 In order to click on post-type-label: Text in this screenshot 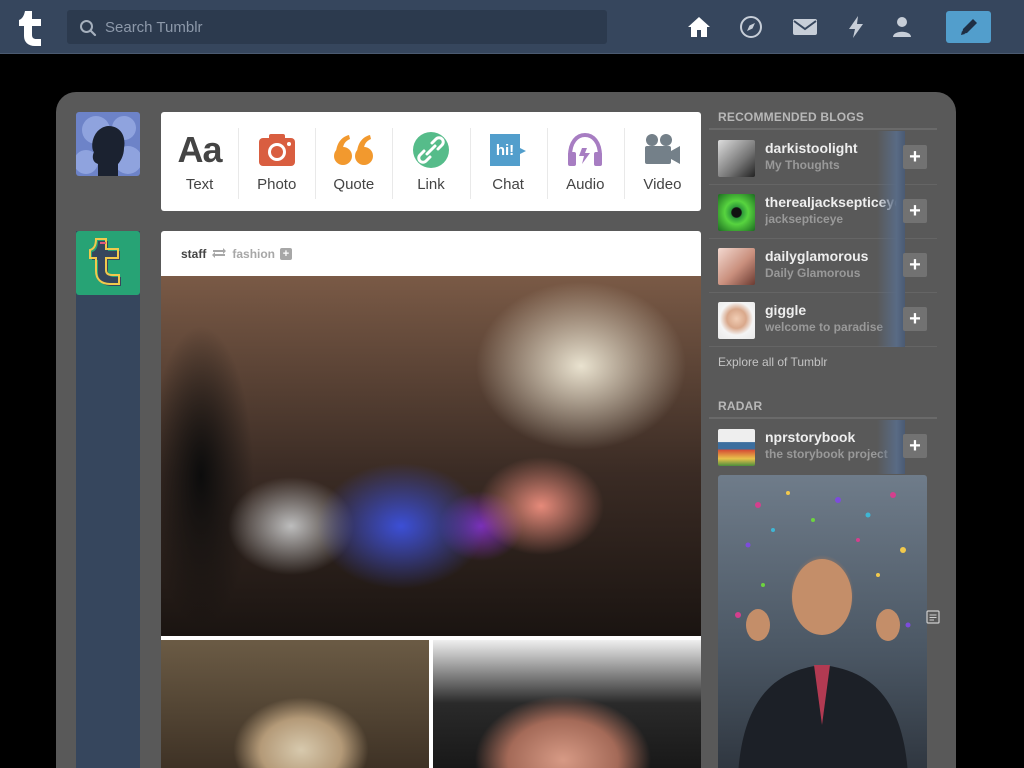, I will do `click(199, 184)`.